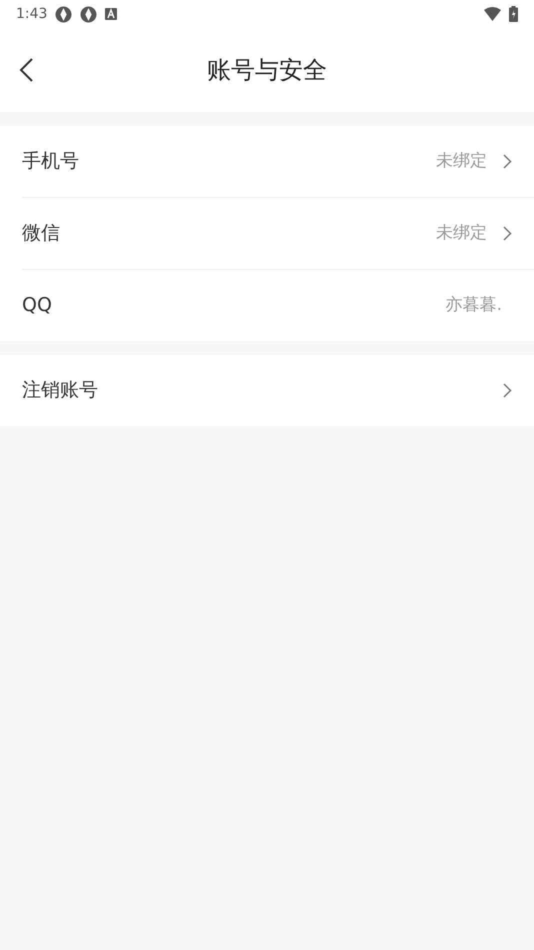 The width and height of the screenshot is (534, 950). Describe the element at coordinates (50, 161) in the screenshot. I see `row-label: 手机号` at that location.